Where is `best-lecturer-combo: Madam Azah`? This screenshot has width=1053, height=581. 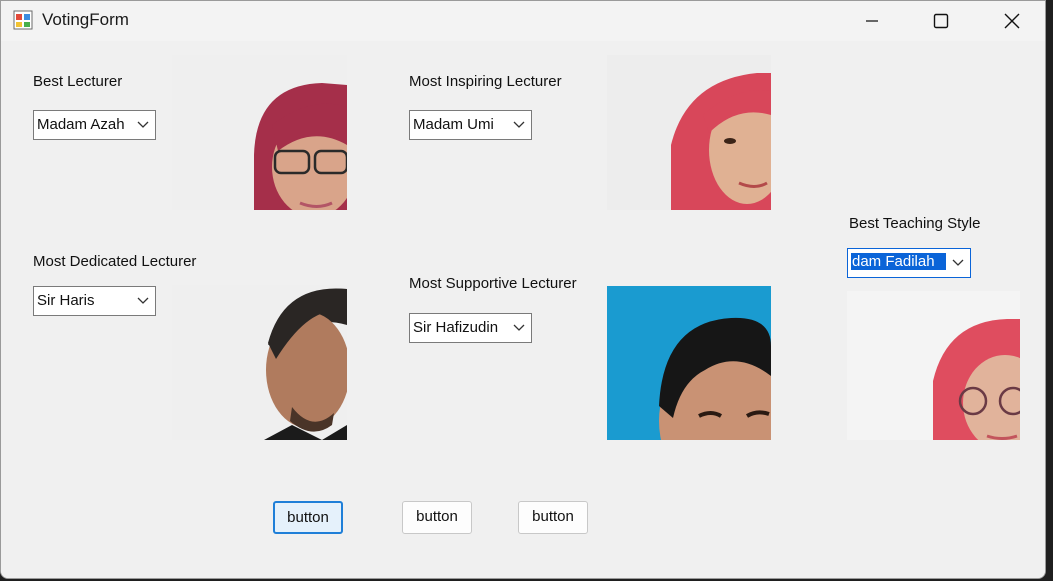
best-lecturer-combo: Madam Azah is located at coordinates (94, 125).